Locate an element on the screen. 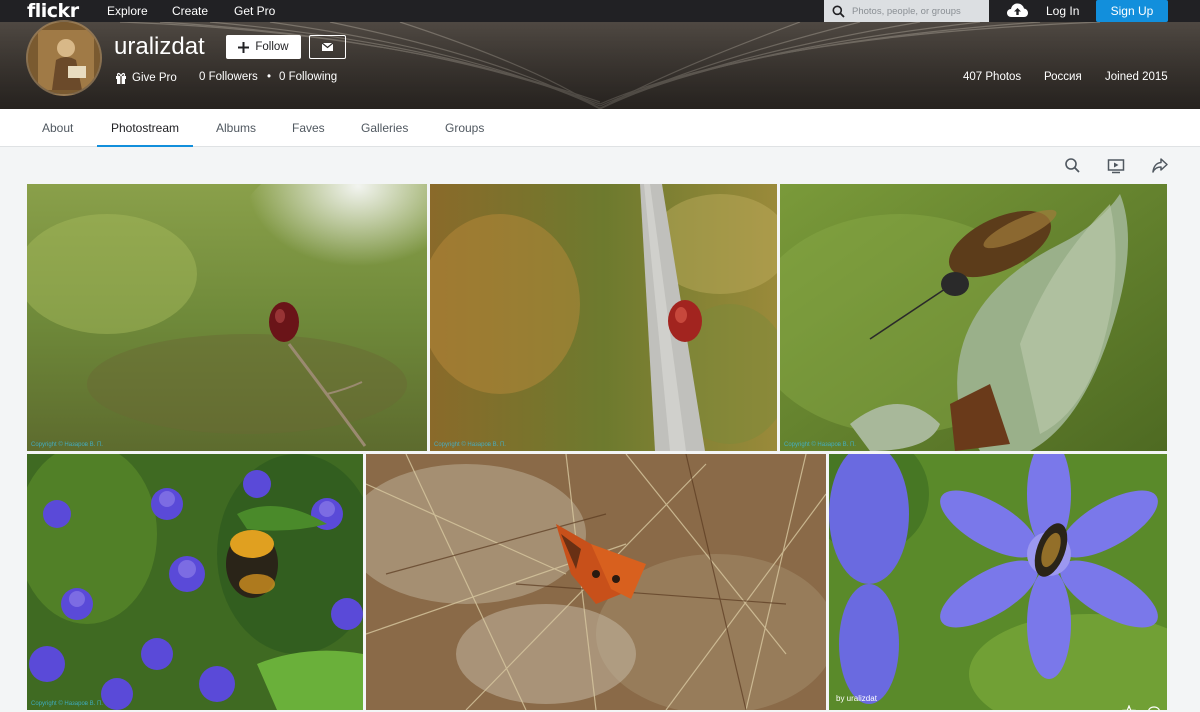  avatar is located at coordinates (64, 58).